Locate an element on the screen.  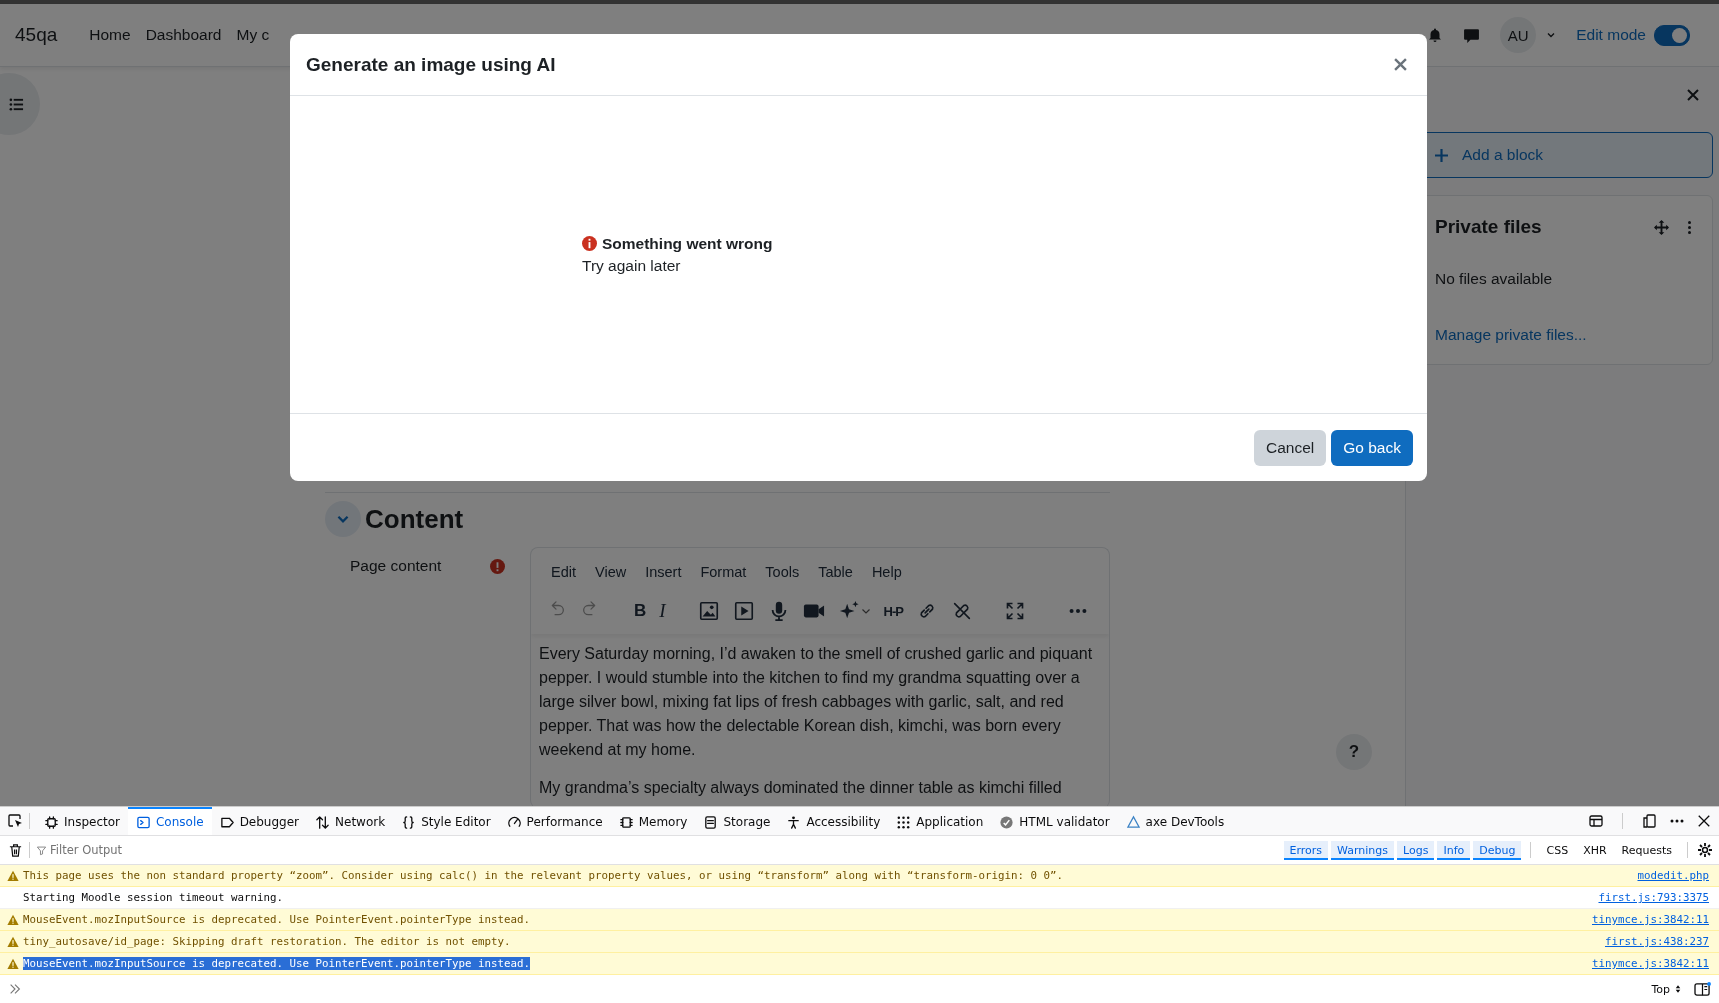
error-icon is located at coordinates (589, 243).